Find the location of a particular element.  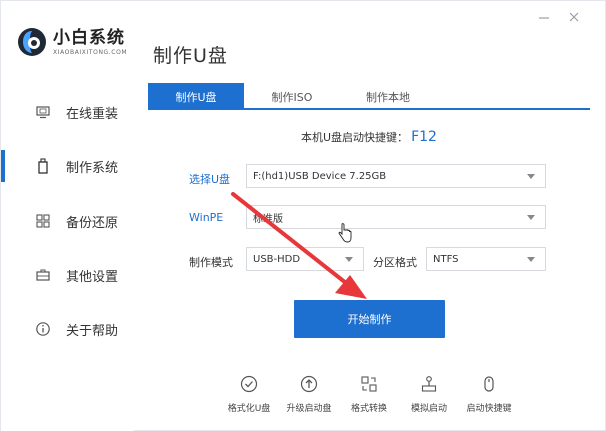

partition-select: NTFS is located at coordinates (486, 259).